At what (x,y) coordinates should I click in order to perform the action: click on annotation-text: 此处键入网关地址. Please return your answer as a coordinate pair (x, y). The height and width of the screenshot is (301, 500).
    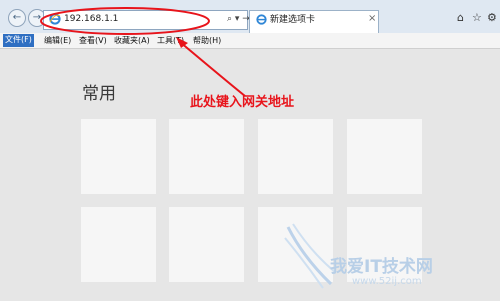
    Looking at the image, I should click on (242, 102).